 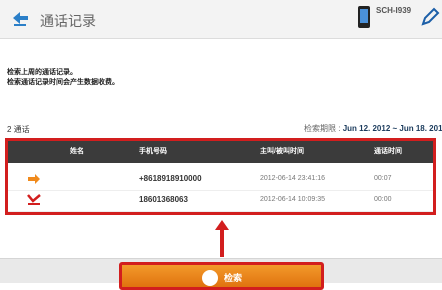 What do you see at coordinates (220, 179) in the screenshot?
I see `table-row: +8618918910000 2012-06-14 23:41:16 00:07` at bounding box center [220, 179].